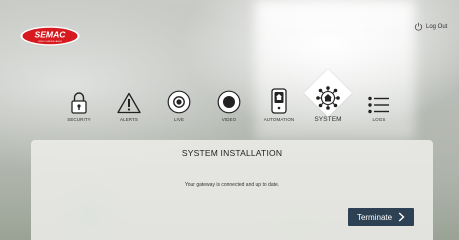  Describe the element at coordinates (279, 119) in the screenshot. I see `nav-label-automation: AUTOMATION` at that location.